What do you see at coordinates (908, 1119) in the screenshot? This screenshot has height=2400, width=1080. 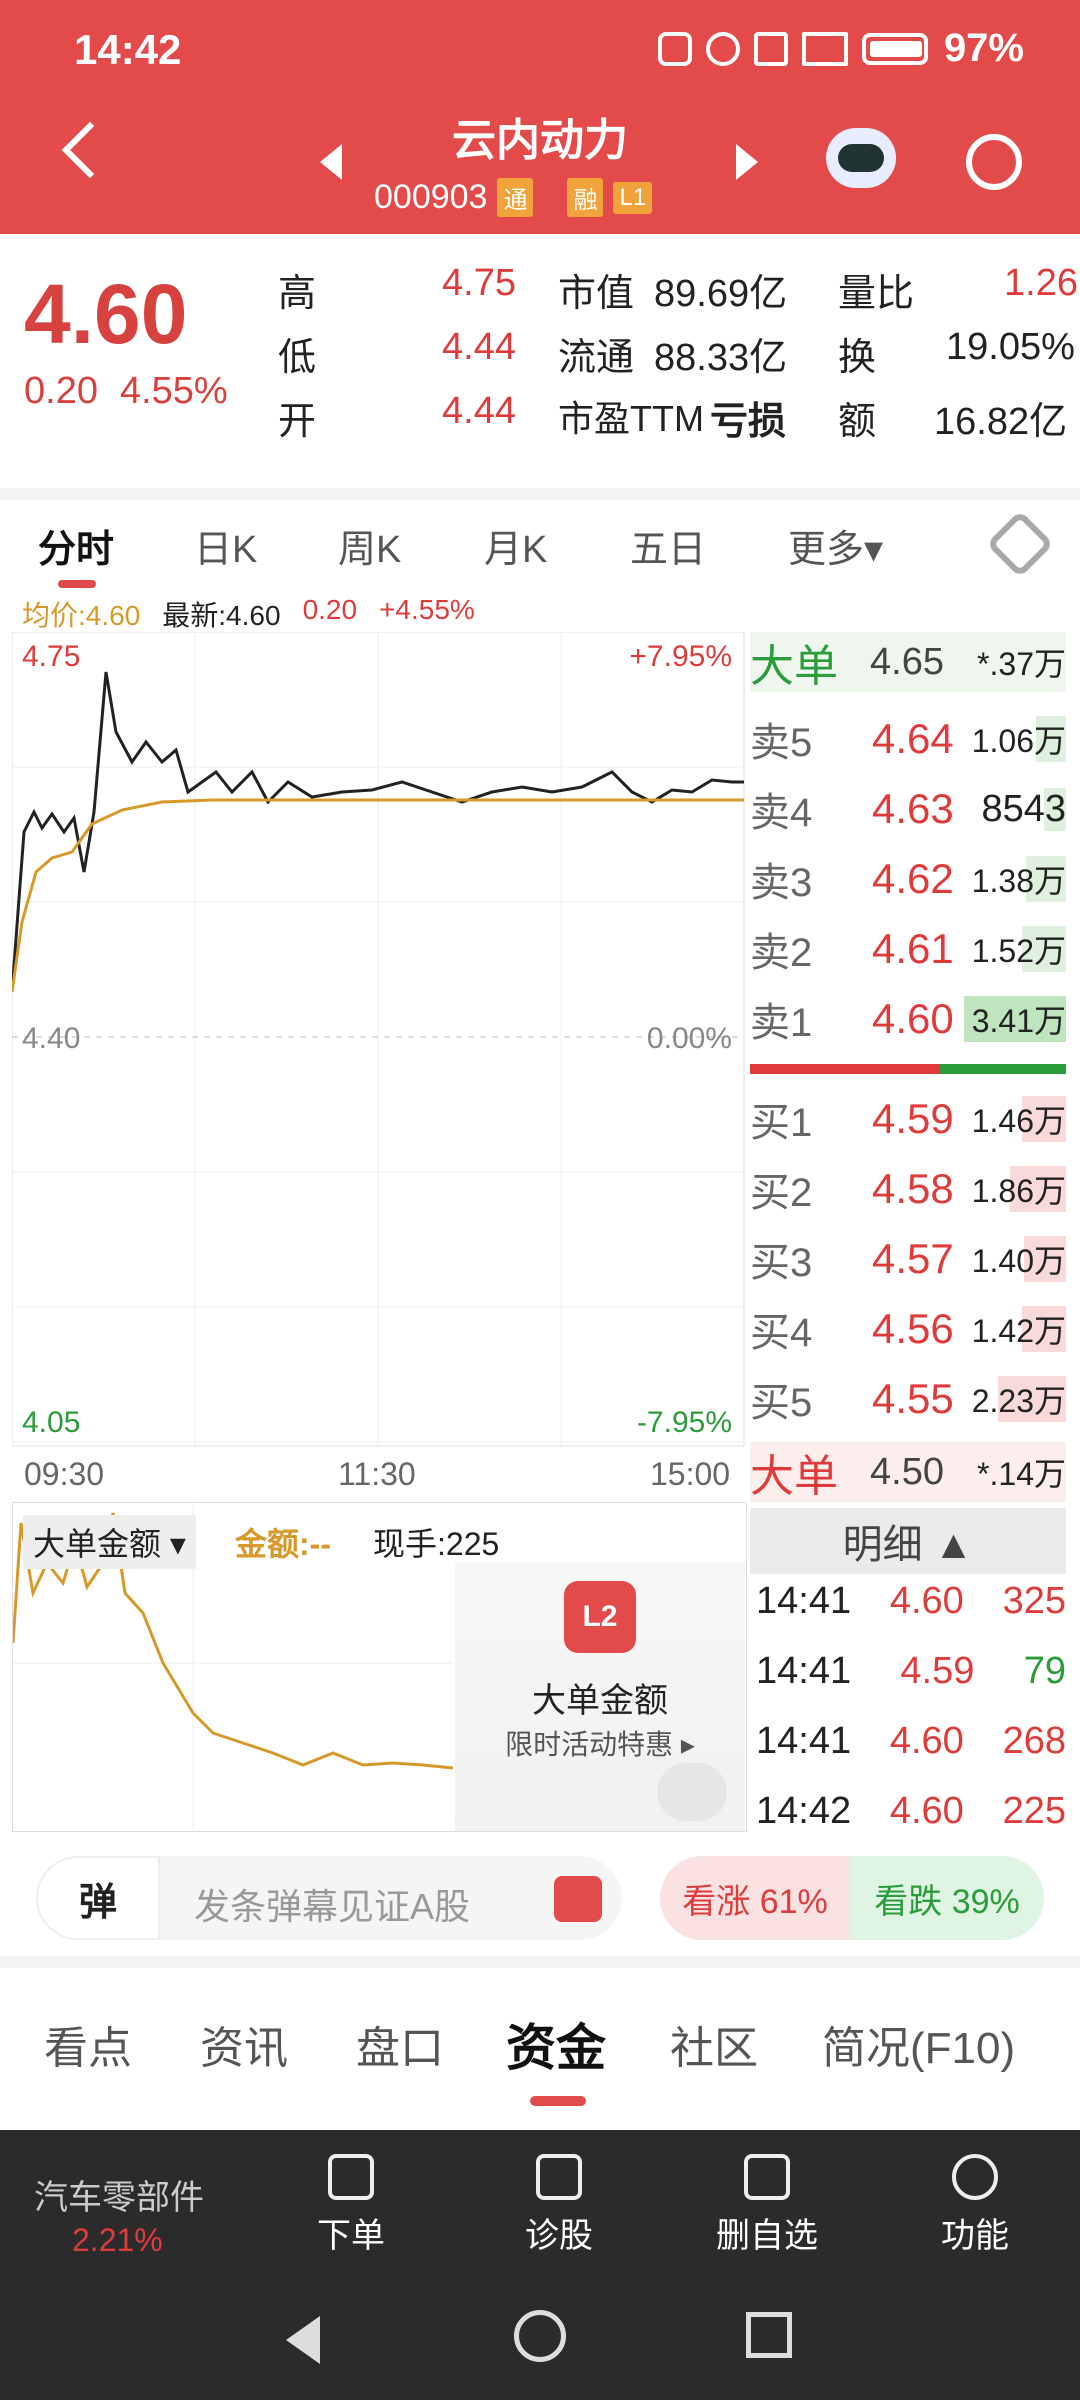 I see `bid-row-1: 买1 4.59 1.46万` at bounding box center [908, 1119].